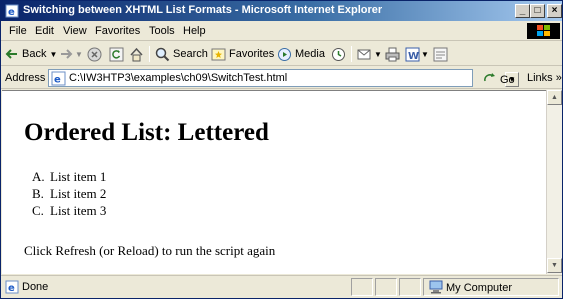 Image resolution: width=563 pixels, height=299 pixels. I want to click on status-text: Done, so click(35, 287).